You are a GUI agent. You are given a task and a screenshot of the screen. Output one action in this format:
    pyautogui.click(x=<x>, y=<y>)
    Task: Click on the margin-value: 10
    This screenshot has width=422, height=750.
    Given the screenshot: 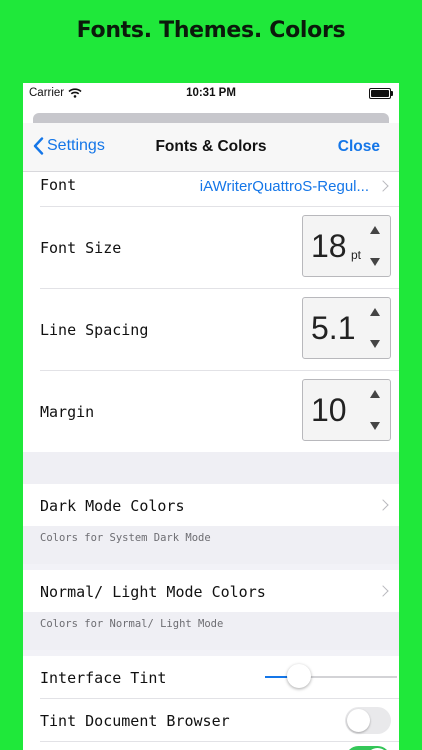 What is the action you would take?
    pyautogui.click(x=329, y=410)
    